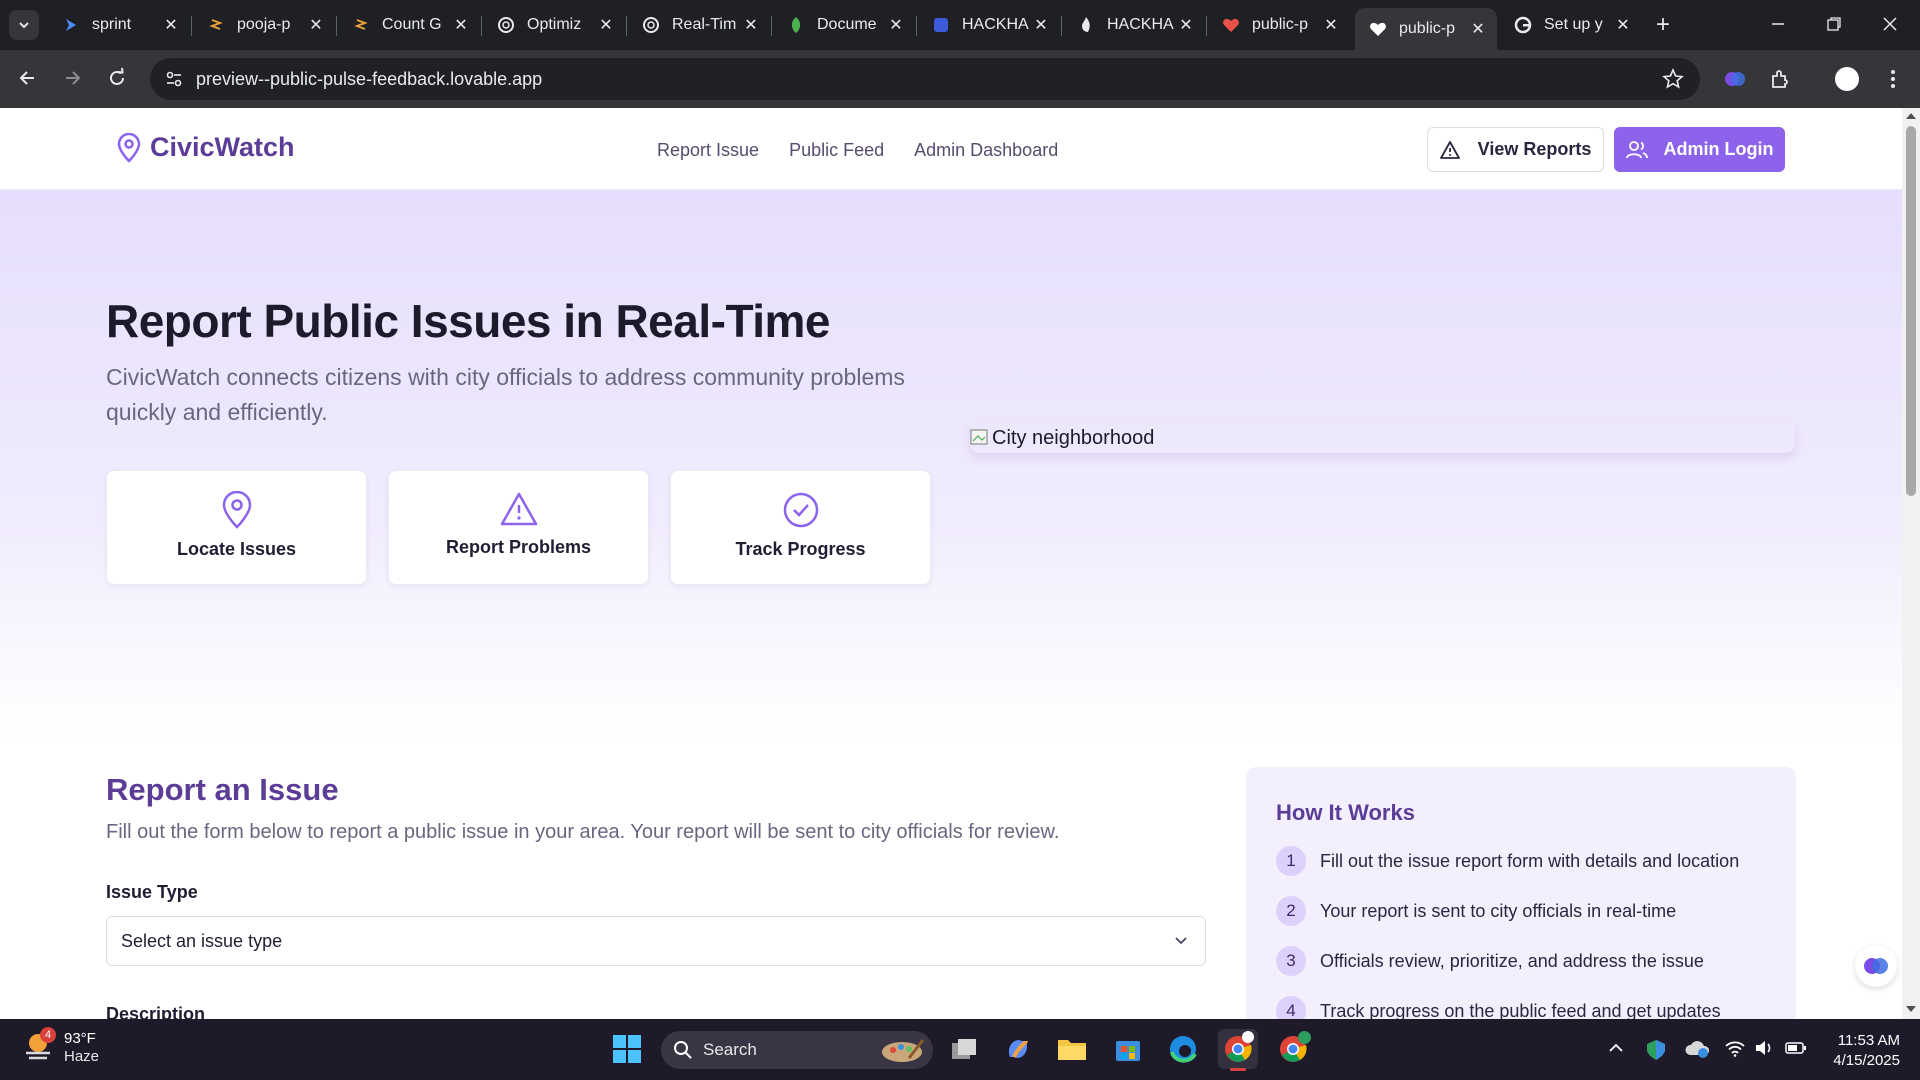 The image size is (1920, 1080). Describe the element at coordinates (264, 25) in the screenshot. I see `browser-tab: pooja-p ✕` at that location.